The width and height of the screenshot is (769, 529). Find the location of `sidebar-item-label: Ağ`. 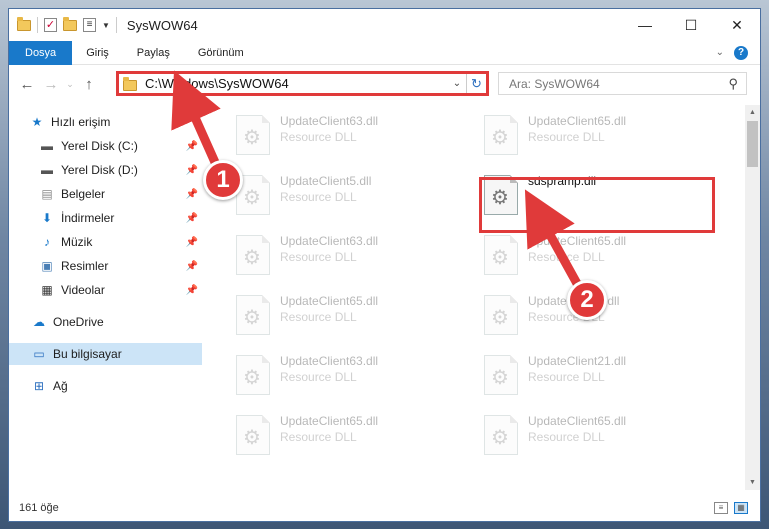

sidebar-item-label: Ağ is located at coordinates (60, 386).